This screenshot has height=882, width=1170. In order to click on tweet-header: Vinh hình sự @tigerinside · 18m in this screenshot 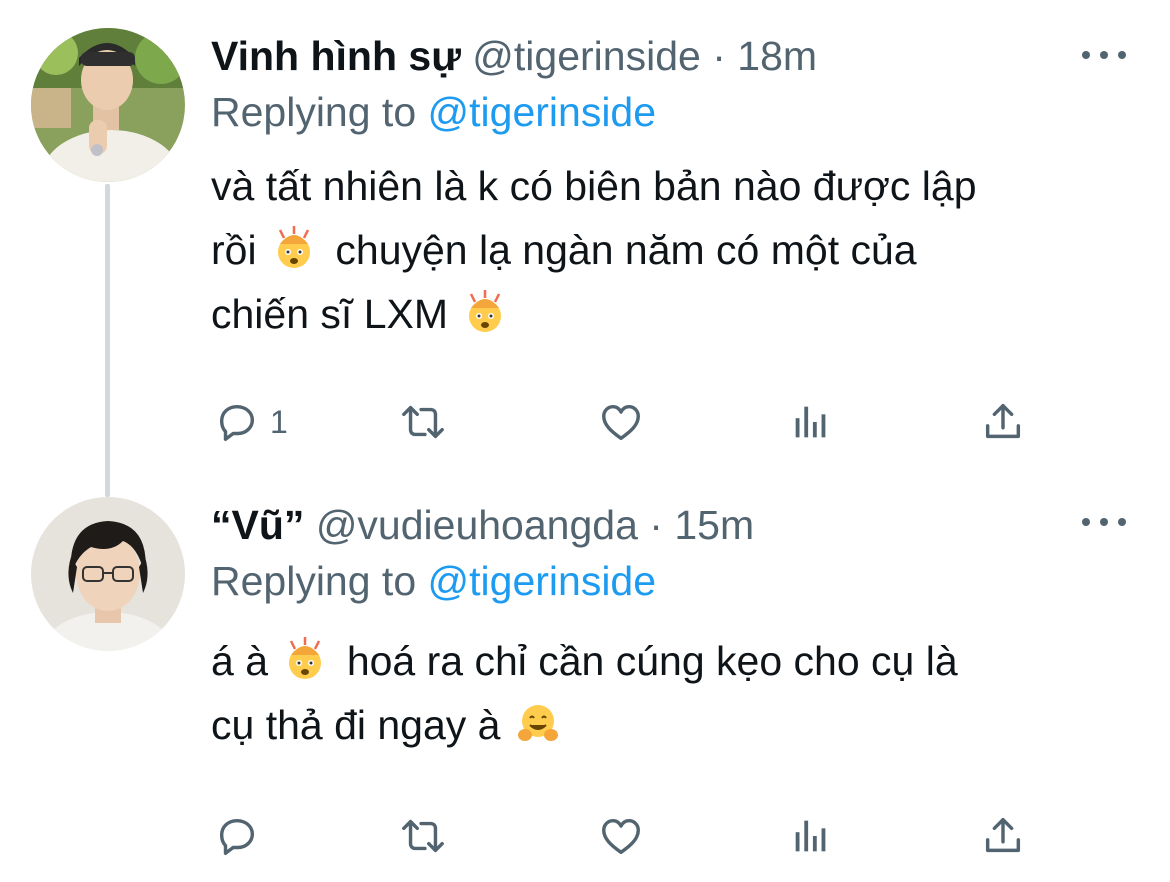, I will do `click(660, 56)`.